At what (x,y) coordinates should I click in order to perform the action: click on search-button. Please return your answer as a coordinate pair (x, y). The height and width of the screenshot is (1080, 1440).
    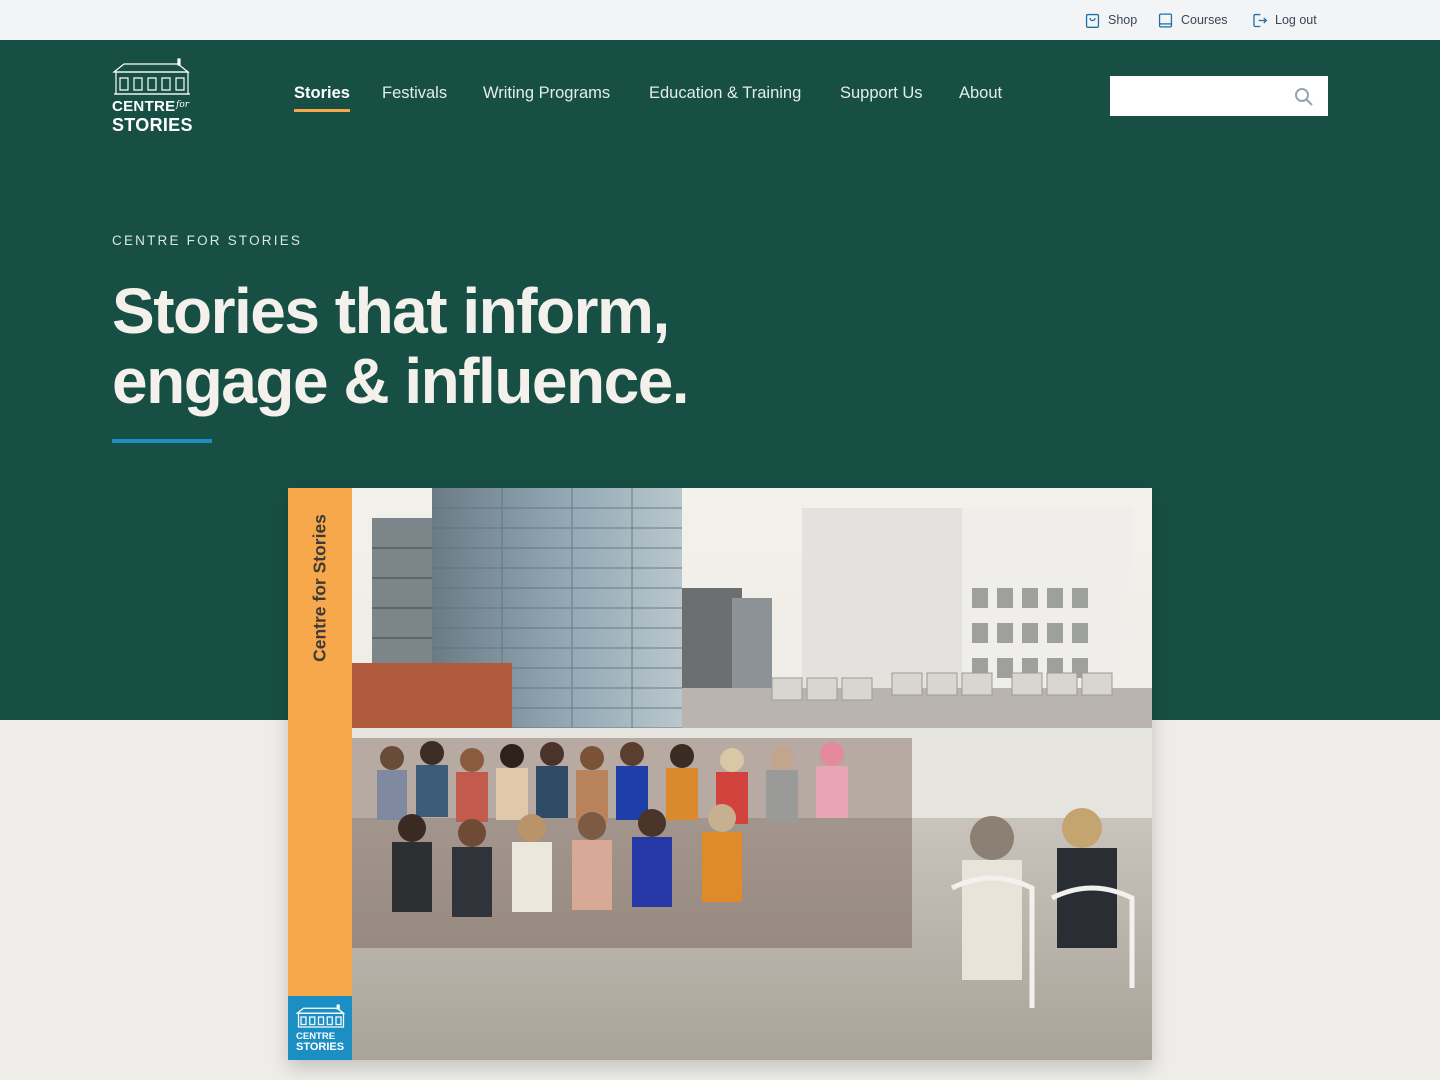
    Looking at the image, I should click on (1304, 97).